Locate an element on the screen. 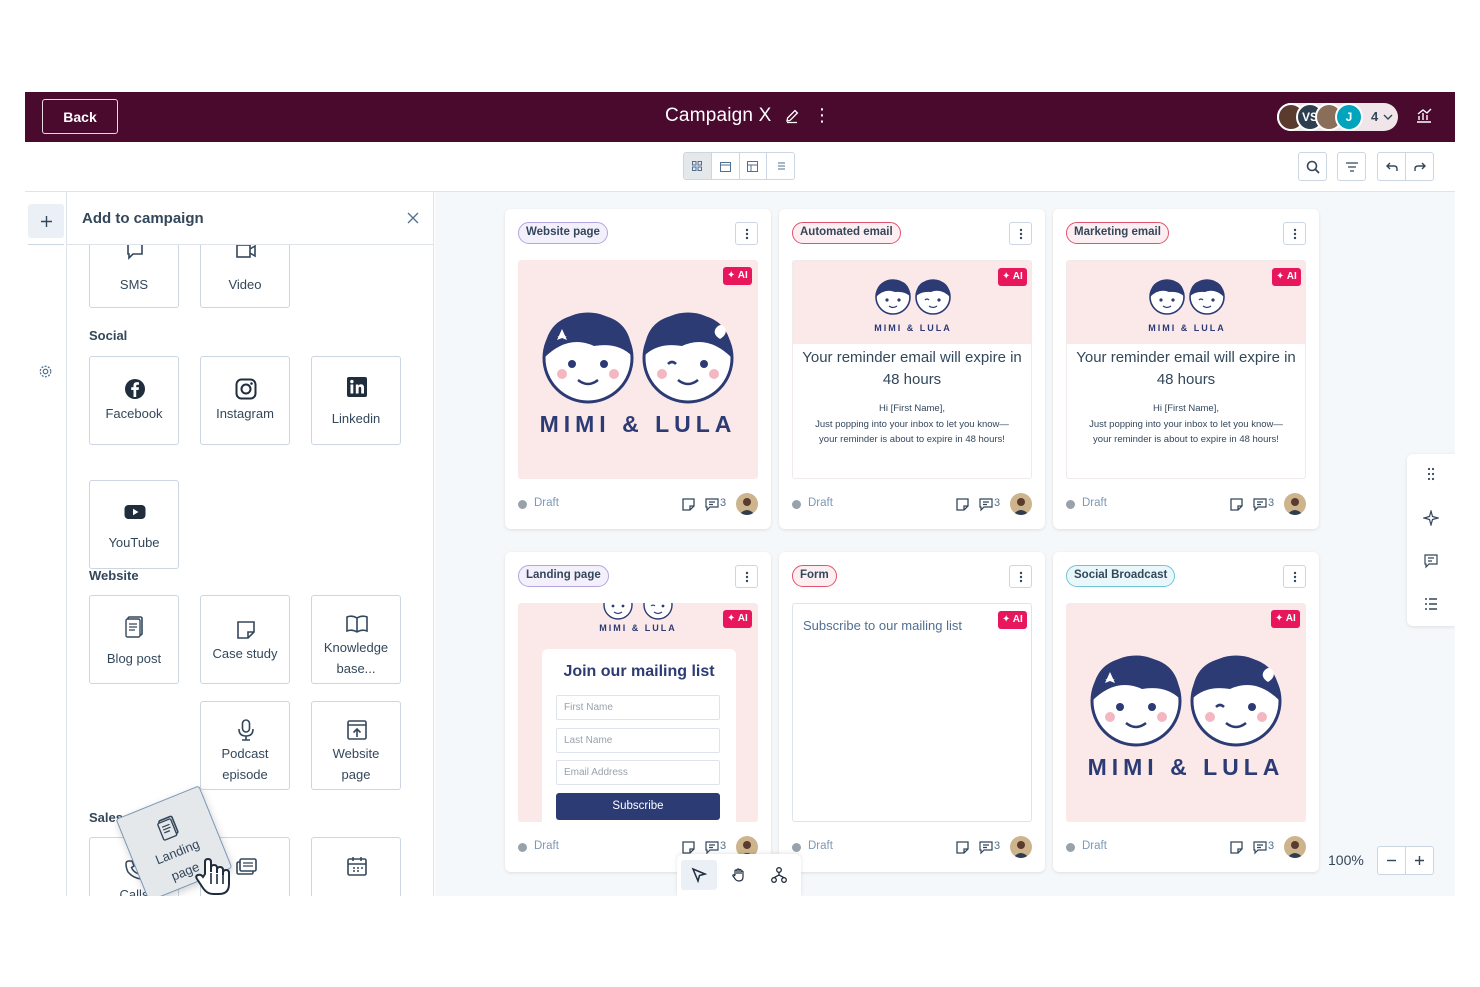 Image resolution: width=1480 pixels, height=987 pixels. comments-icon is located at coordinates (1431, 561).